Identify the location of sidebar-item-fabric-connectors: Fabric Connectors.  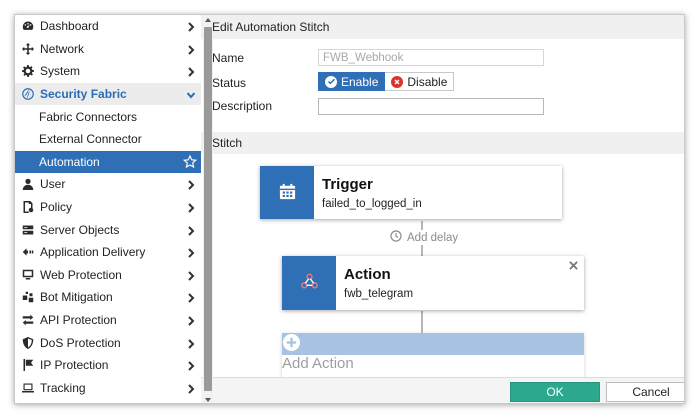
(108, 116).